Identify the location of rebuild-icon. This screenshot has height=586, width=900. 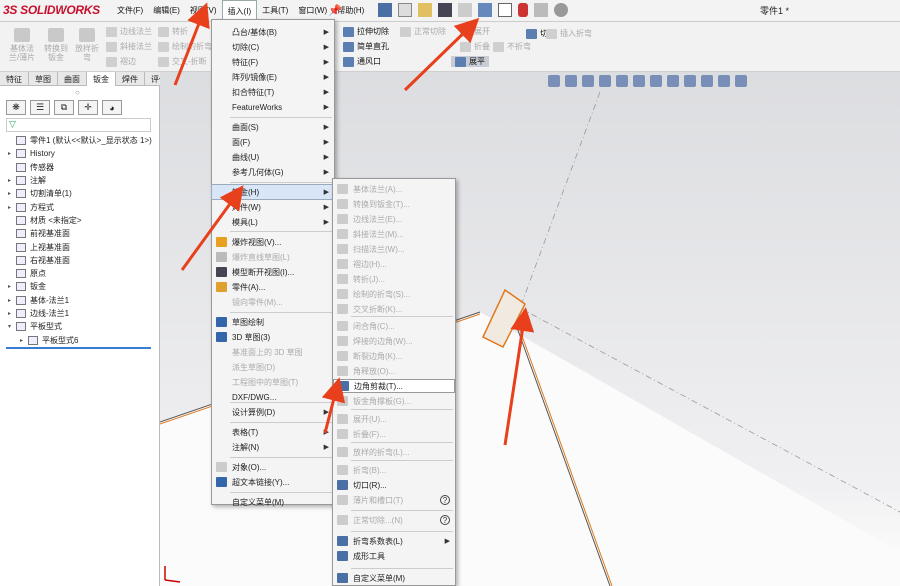
(523, 10).